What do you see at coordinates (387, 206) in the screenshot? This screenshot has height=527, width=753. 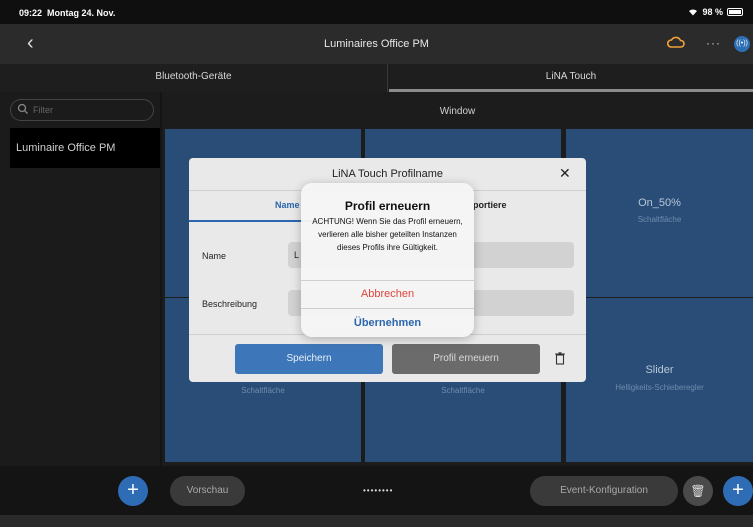 I see `alert-title: Profil erneuern` at bounding box center [387, 206].